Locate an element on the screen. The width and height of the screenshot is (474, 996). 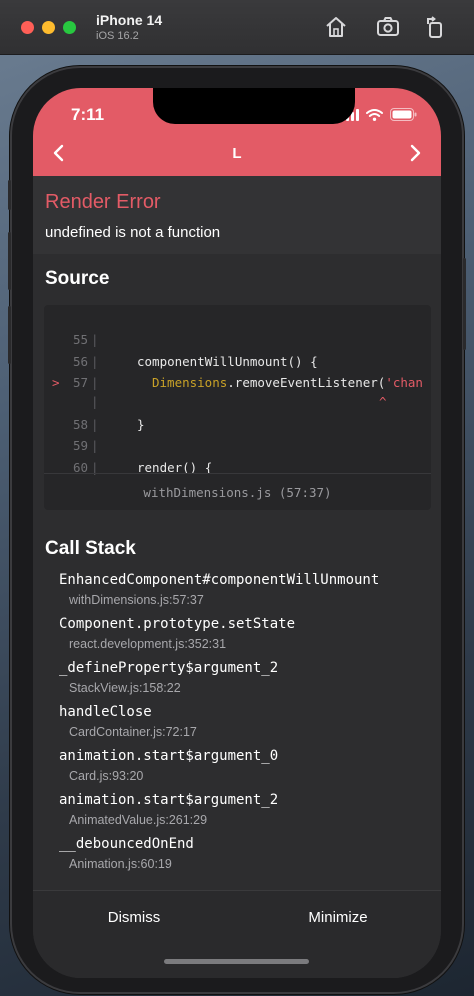
chevron-right-icon is located at coordinates (415, 153).